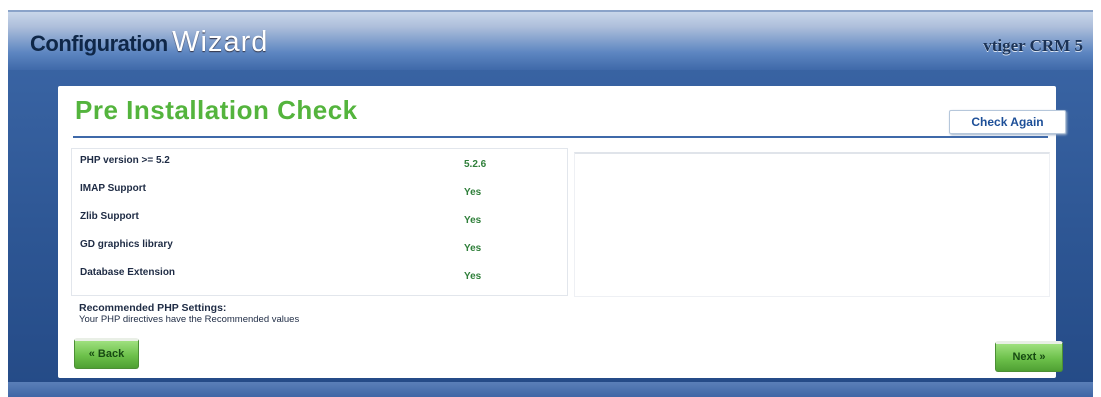 The height and width of the screenshot is (397, 1101). I want to click on footer-bar, so click(550, 389).